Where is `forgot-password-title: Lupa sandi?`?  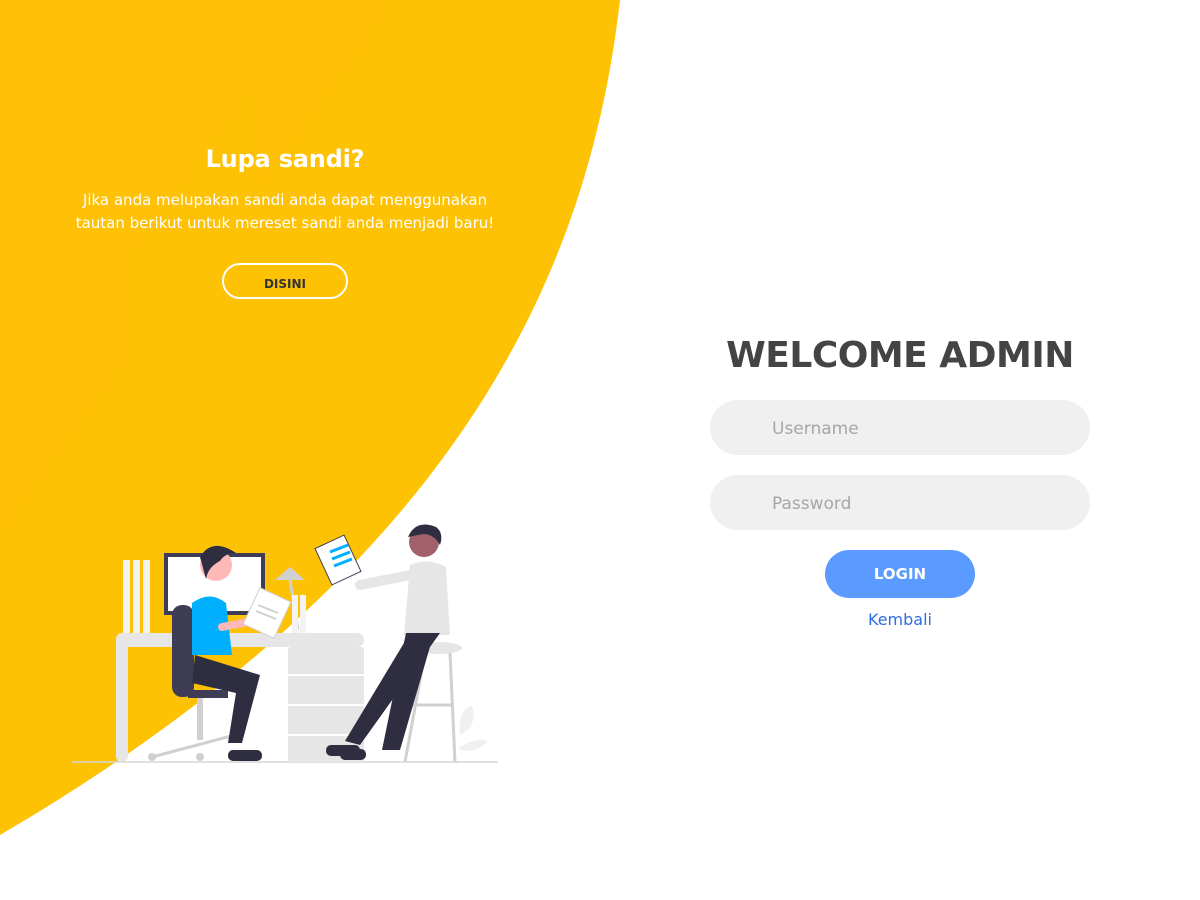 forgot-password-title: Lupa sandi? is located at coordinates (285, 159).